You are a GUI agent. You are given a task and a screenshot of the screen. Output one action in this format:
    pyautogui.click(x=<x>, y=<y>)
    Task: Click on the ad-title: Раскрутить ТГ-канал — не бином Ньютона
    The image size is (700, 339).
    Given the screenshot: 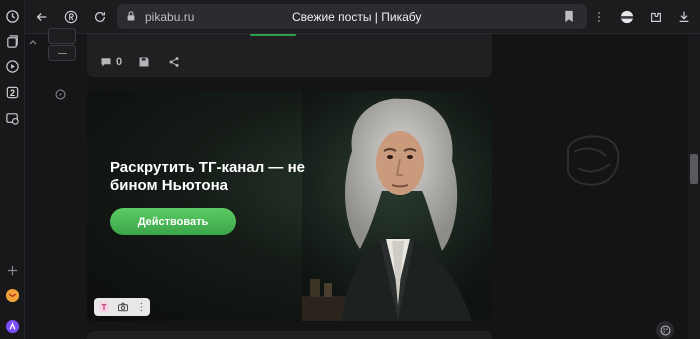 What is the action you would take?
    pyautogui.click(x=207, y=176)
    